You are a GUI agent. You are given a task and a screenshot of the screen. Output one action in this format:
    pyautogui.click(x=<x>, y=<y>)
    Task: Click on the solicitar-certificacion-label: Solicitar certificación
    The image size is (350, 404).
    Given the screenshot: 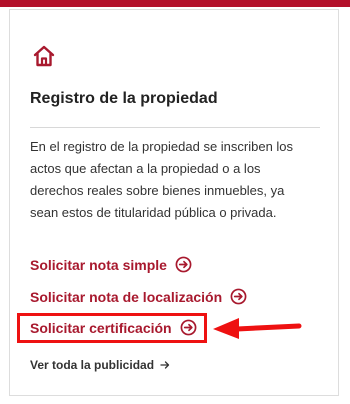 What is the action you would take?
    pyautogui.click(x=101, y=327)
    